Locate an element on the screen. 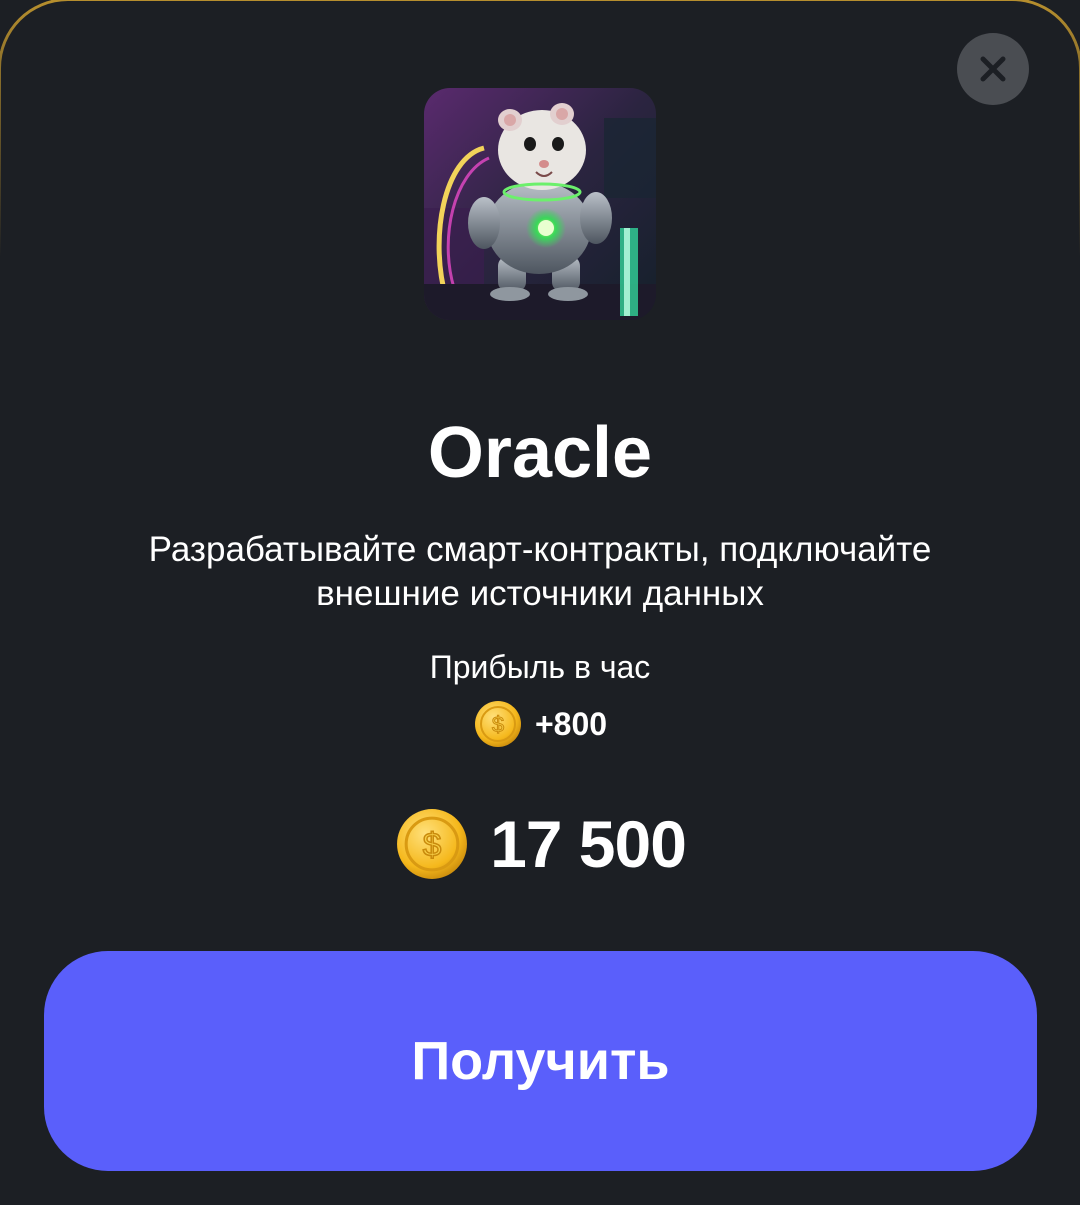 The width and height of the screenshot is (1080, 1205). card-image is located at coordinates (540, 204).